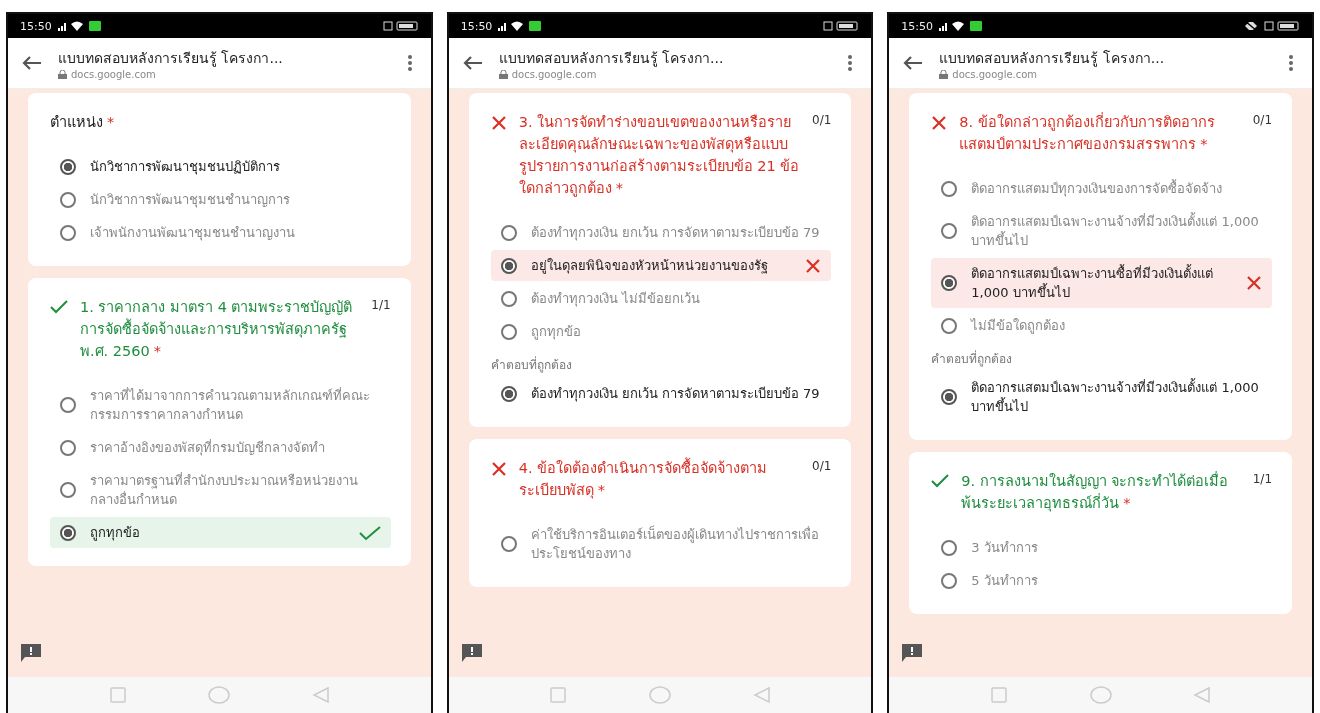  Describe the element at coordinates (1101, 547) in the screenshot. I see `answer-option: 3 วันทำการ` at that location.